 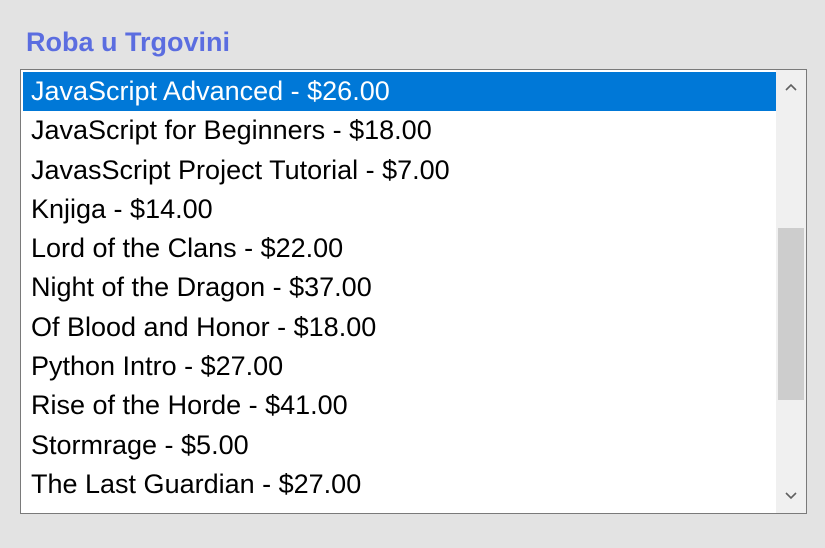 I want to click on list-item: The Last Guardian - $27.00, so click(x=399, y=484).